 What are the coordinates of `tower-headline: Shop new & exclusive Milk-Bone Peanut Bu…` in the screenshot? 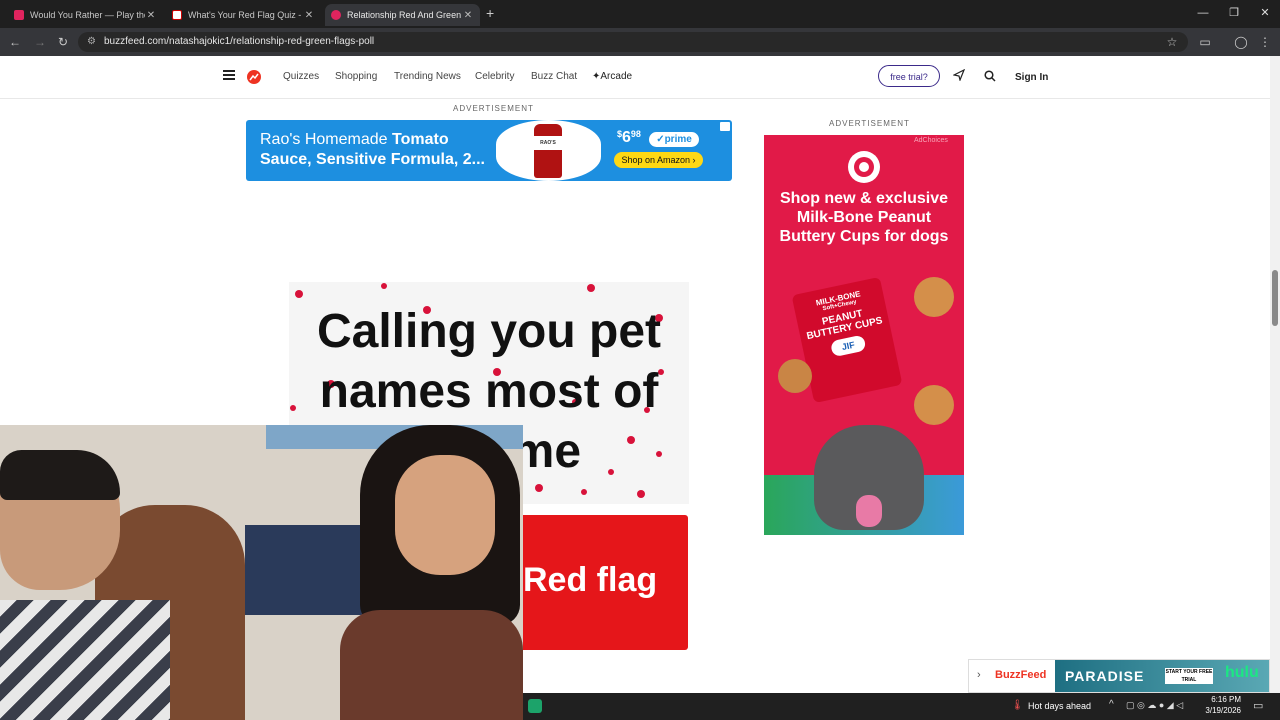 It's located at (864, 217).